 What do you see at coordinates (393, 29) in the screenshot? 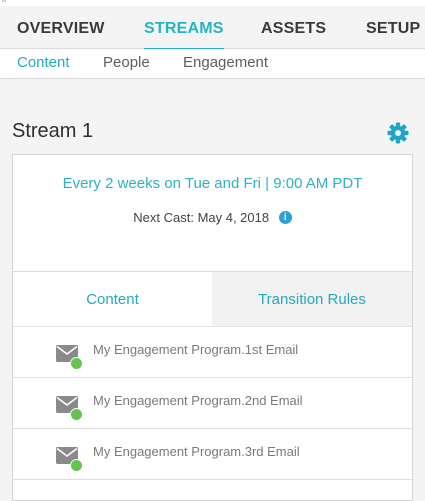
I see `tab-setup: SETUP` at bounding box center [393, 29].